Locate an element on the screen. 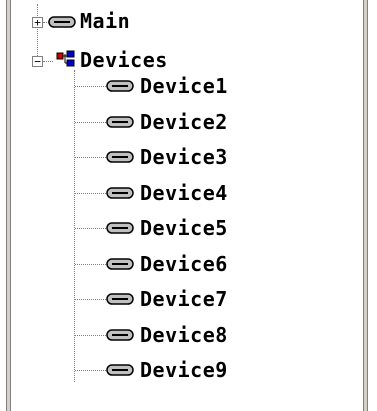 The height and width of the screenshot is (411, 377). tree-node-device: Device3 is located at coordinates (184, 157).